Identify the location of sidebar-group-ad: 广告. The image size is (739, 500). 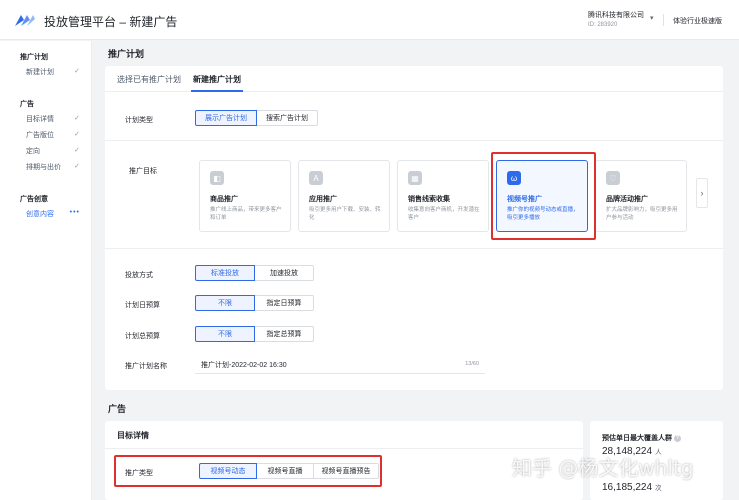
(27, 104).